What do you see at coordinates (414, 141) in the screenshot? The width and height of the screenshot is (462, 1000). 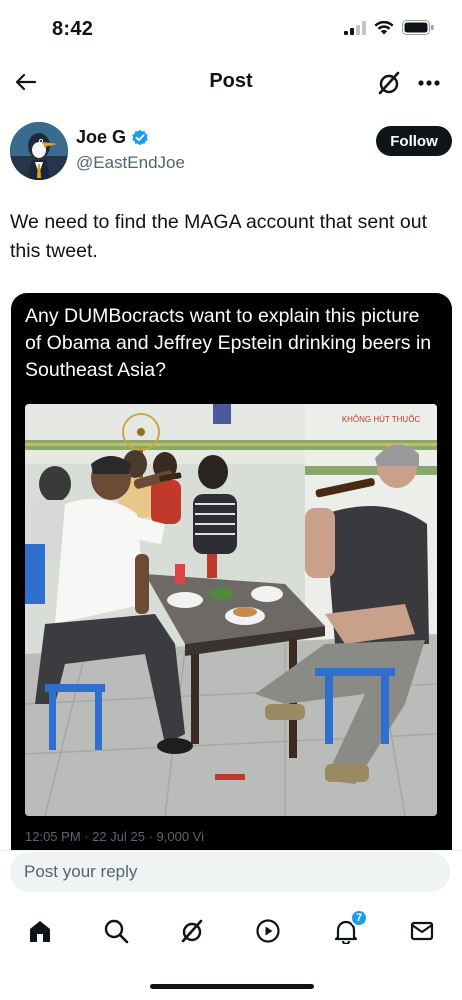 I see `follow-button: Follow` at bounding box center [414, 141].